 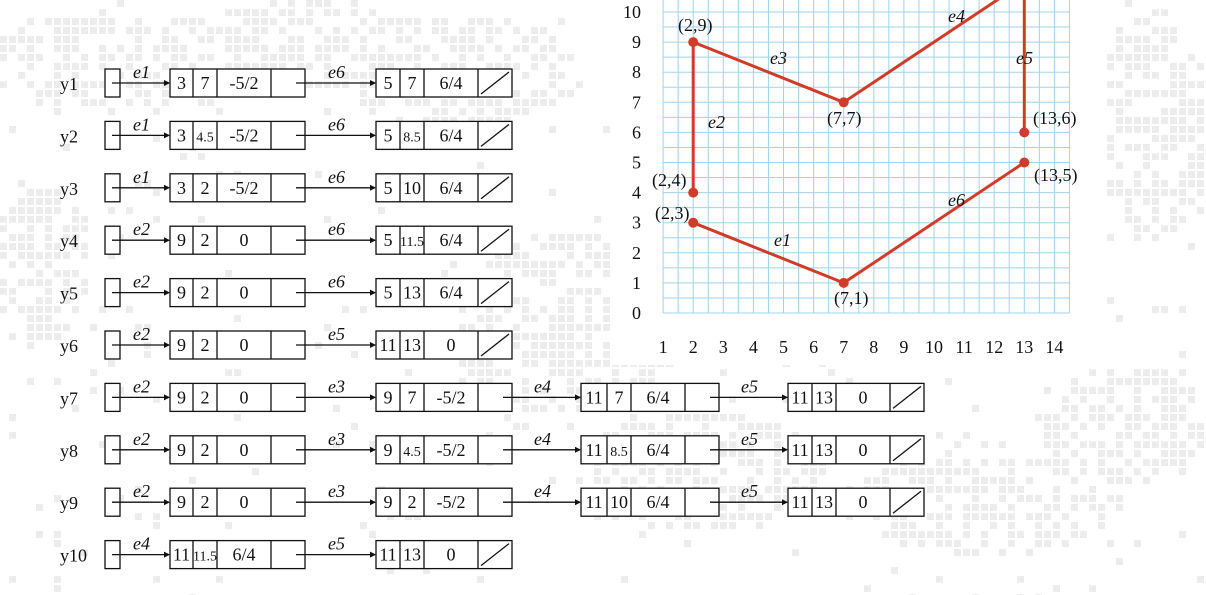 I want to click on row-label: y7, so click(x=69, y=398).